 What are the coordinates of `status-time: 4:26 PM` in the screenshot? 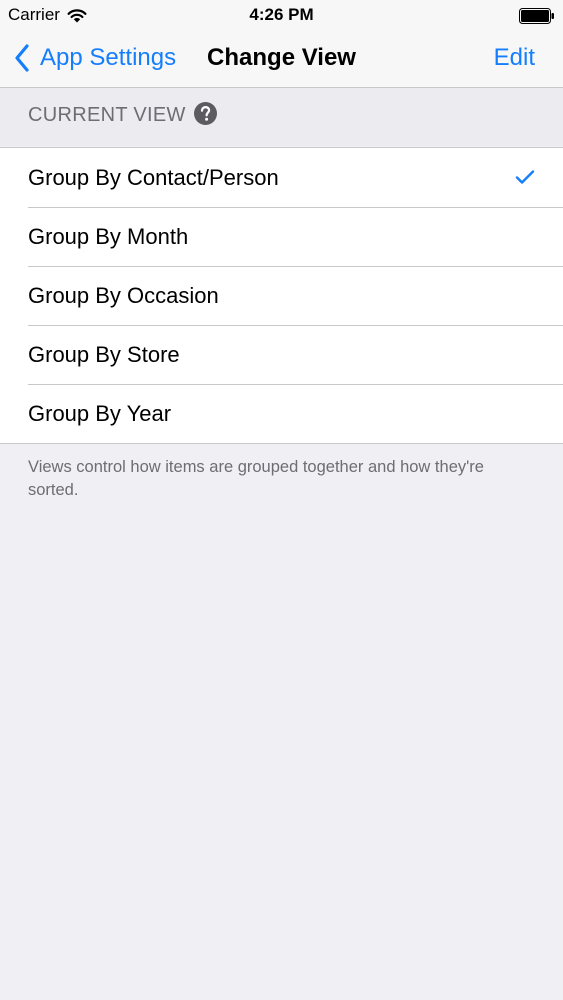 It's located at (281, 14).